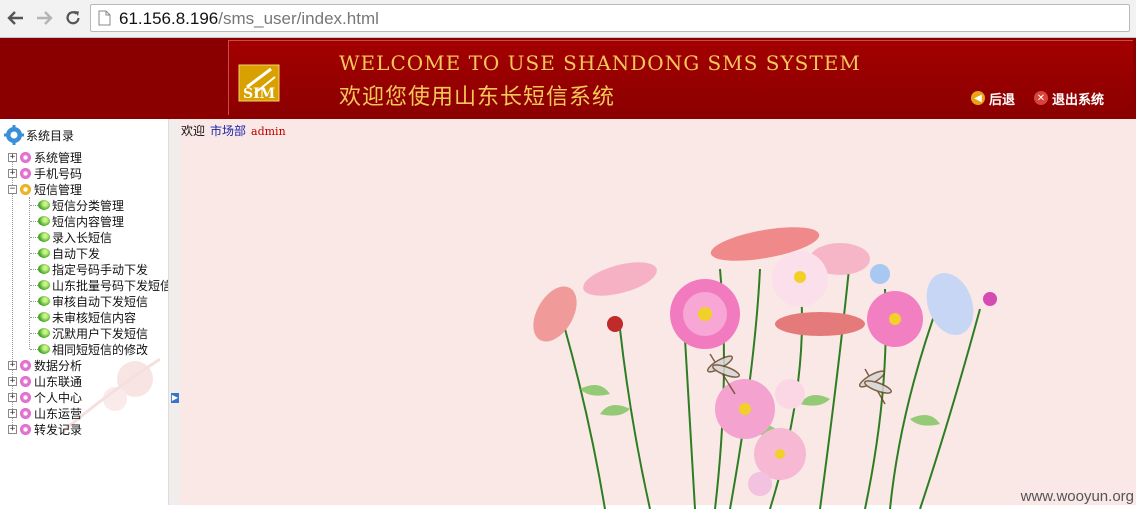 The width and height of the screenshot is (1136, 509). I want to click on back-arrow-icon, so click(16, 18).